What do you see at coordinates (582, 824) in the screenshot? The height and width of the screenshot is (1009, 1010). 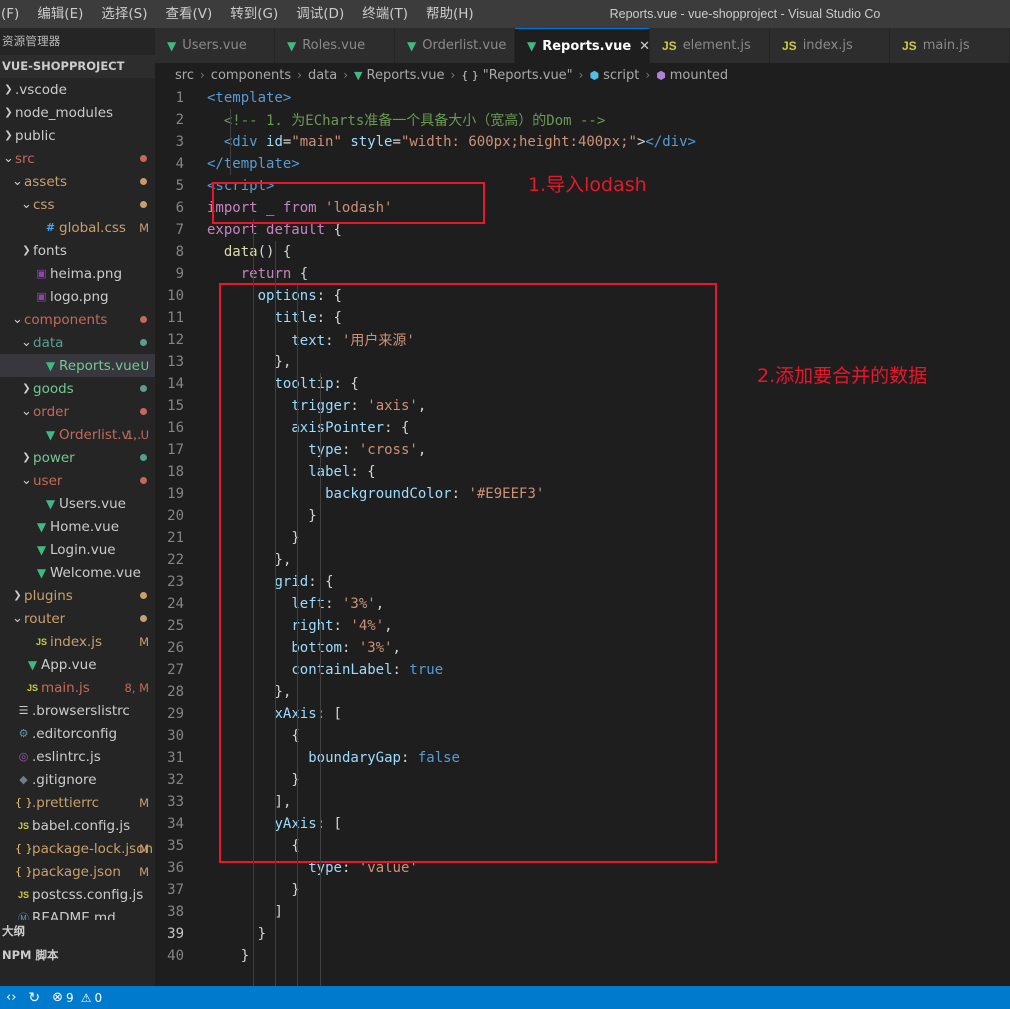 I see `code-line: 34 yAxis: [` at bounding box center [582, 824].